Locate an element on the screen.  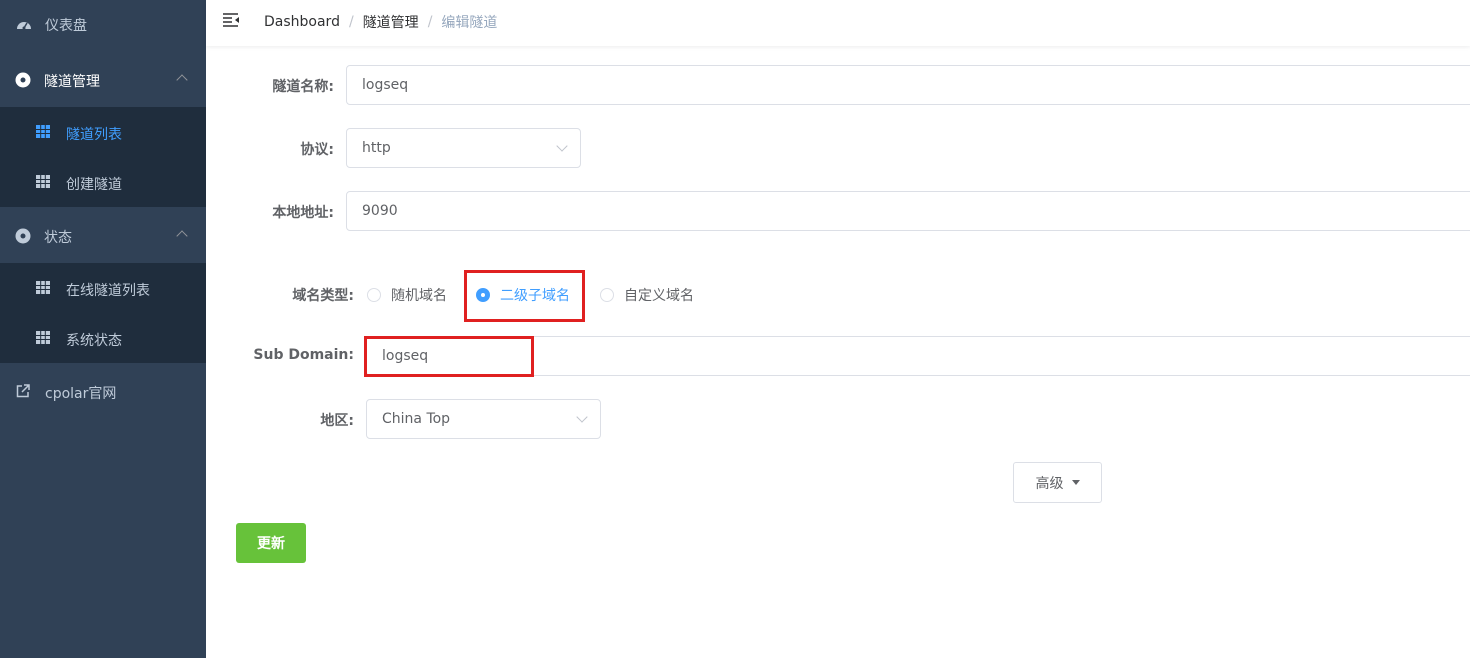
update-button: 更新 is located at coordinates (271, 543).